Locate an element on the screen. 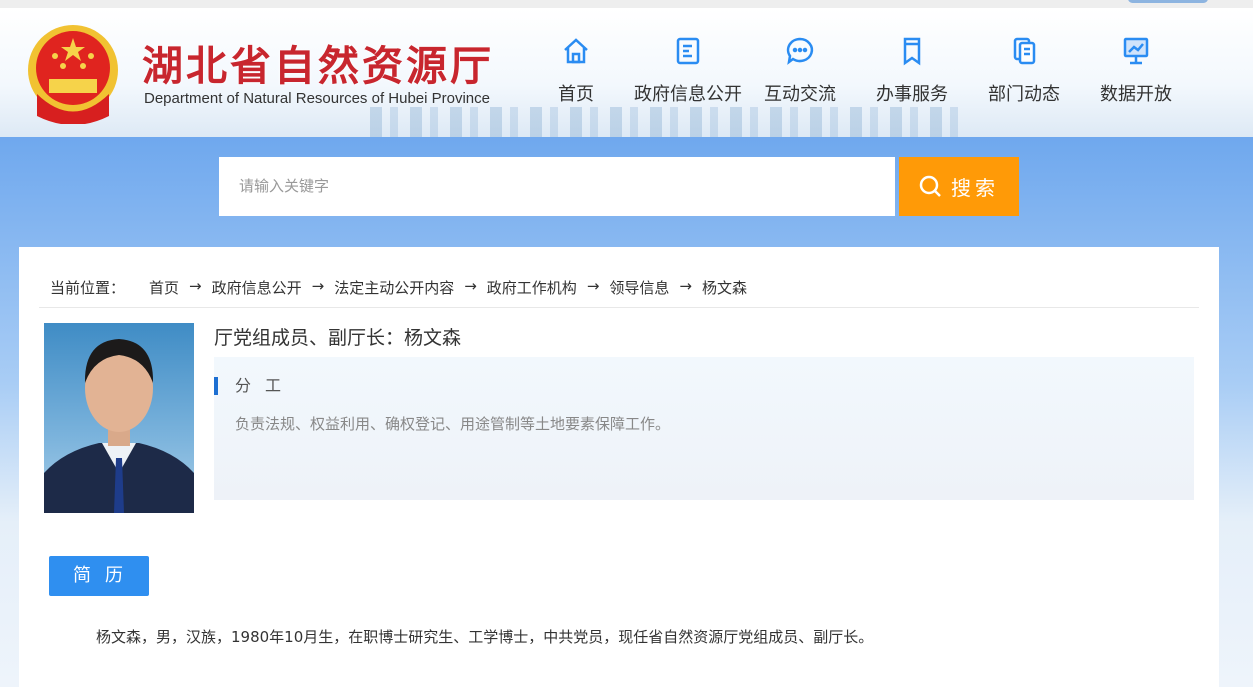 Image resolution: width=1253 pixels, height=687 pixels. top-pill is located at coordinates (1168, 1).